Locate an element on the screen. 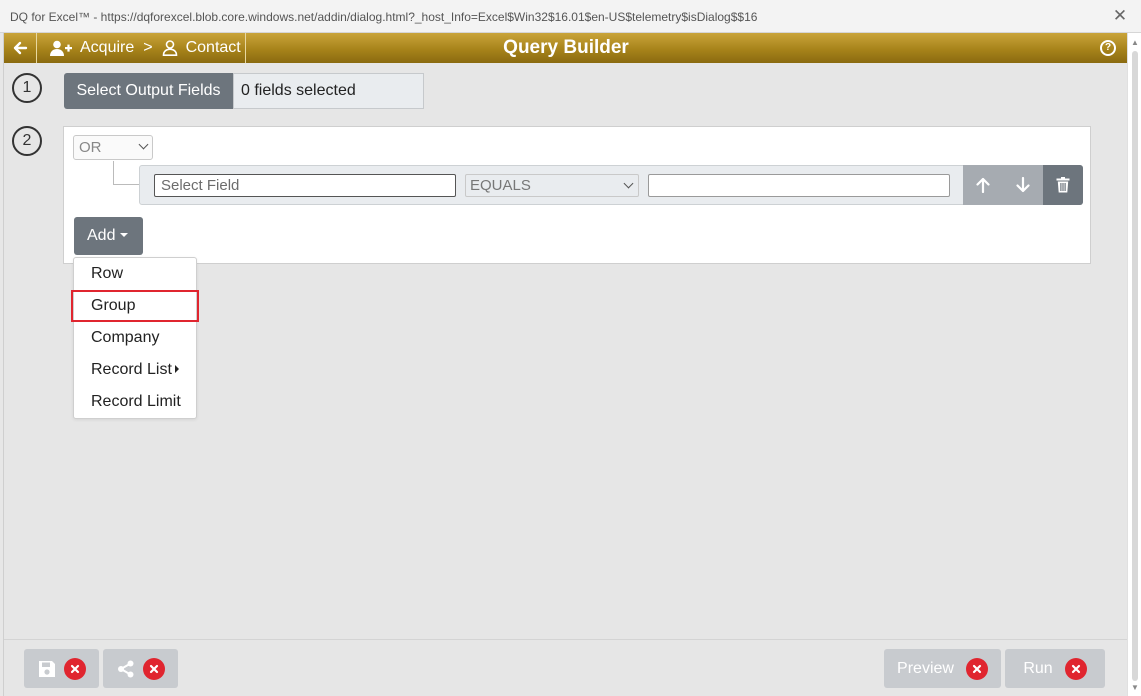  vertical-scrollbar: ▲ ▼ is located at coordinates (1134, 364).